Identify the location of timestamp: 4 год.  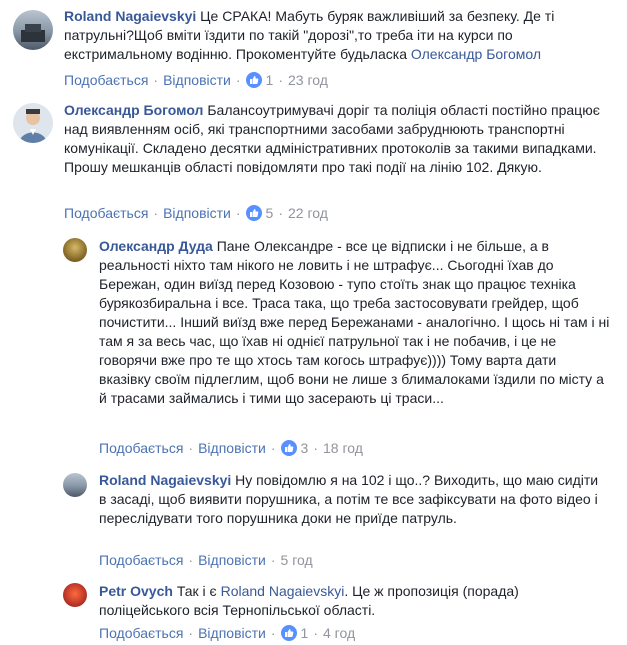
(339, 633).